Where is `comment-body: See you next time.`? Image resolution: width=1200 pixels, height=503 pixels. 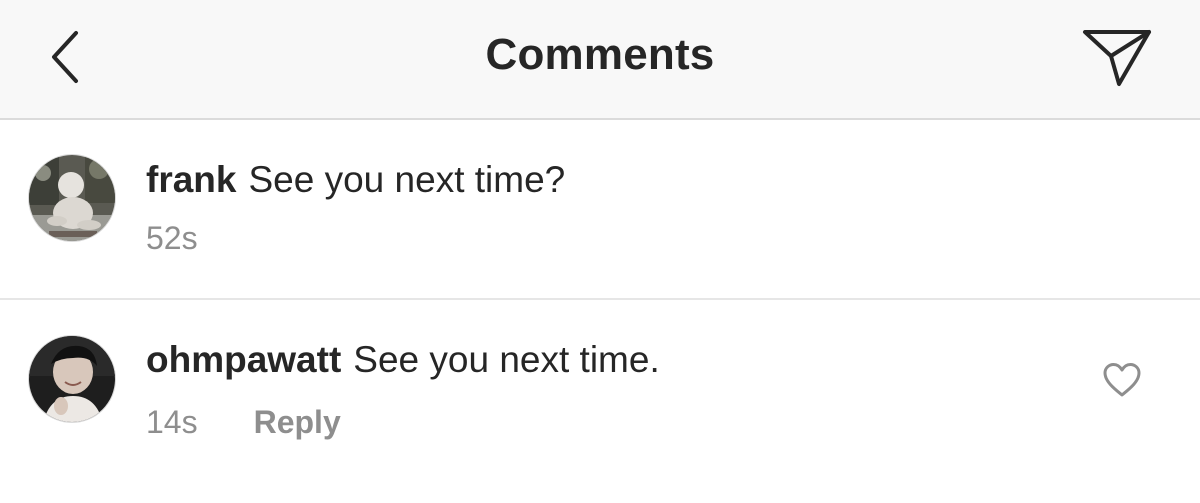 comment-body: See you next time. is located at coordinates (506, 359).